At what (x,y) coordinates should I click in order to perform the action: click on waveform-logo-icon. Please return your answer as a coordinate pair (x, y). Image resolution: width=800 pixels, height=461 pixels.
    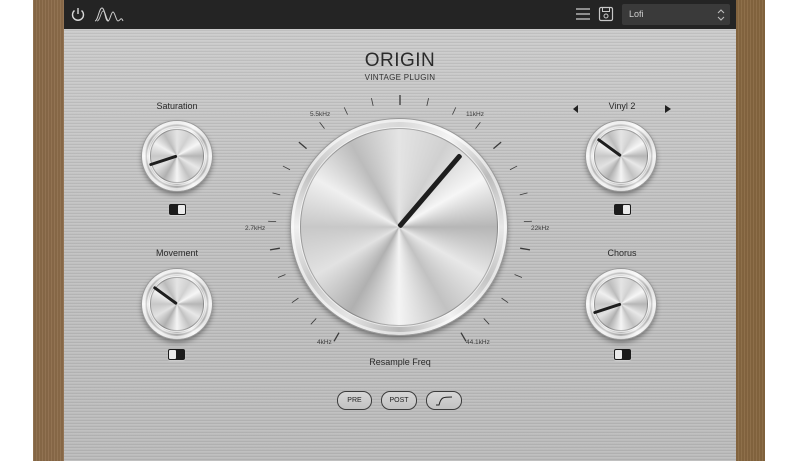
    Looking at the image, I should click on (109, 14).